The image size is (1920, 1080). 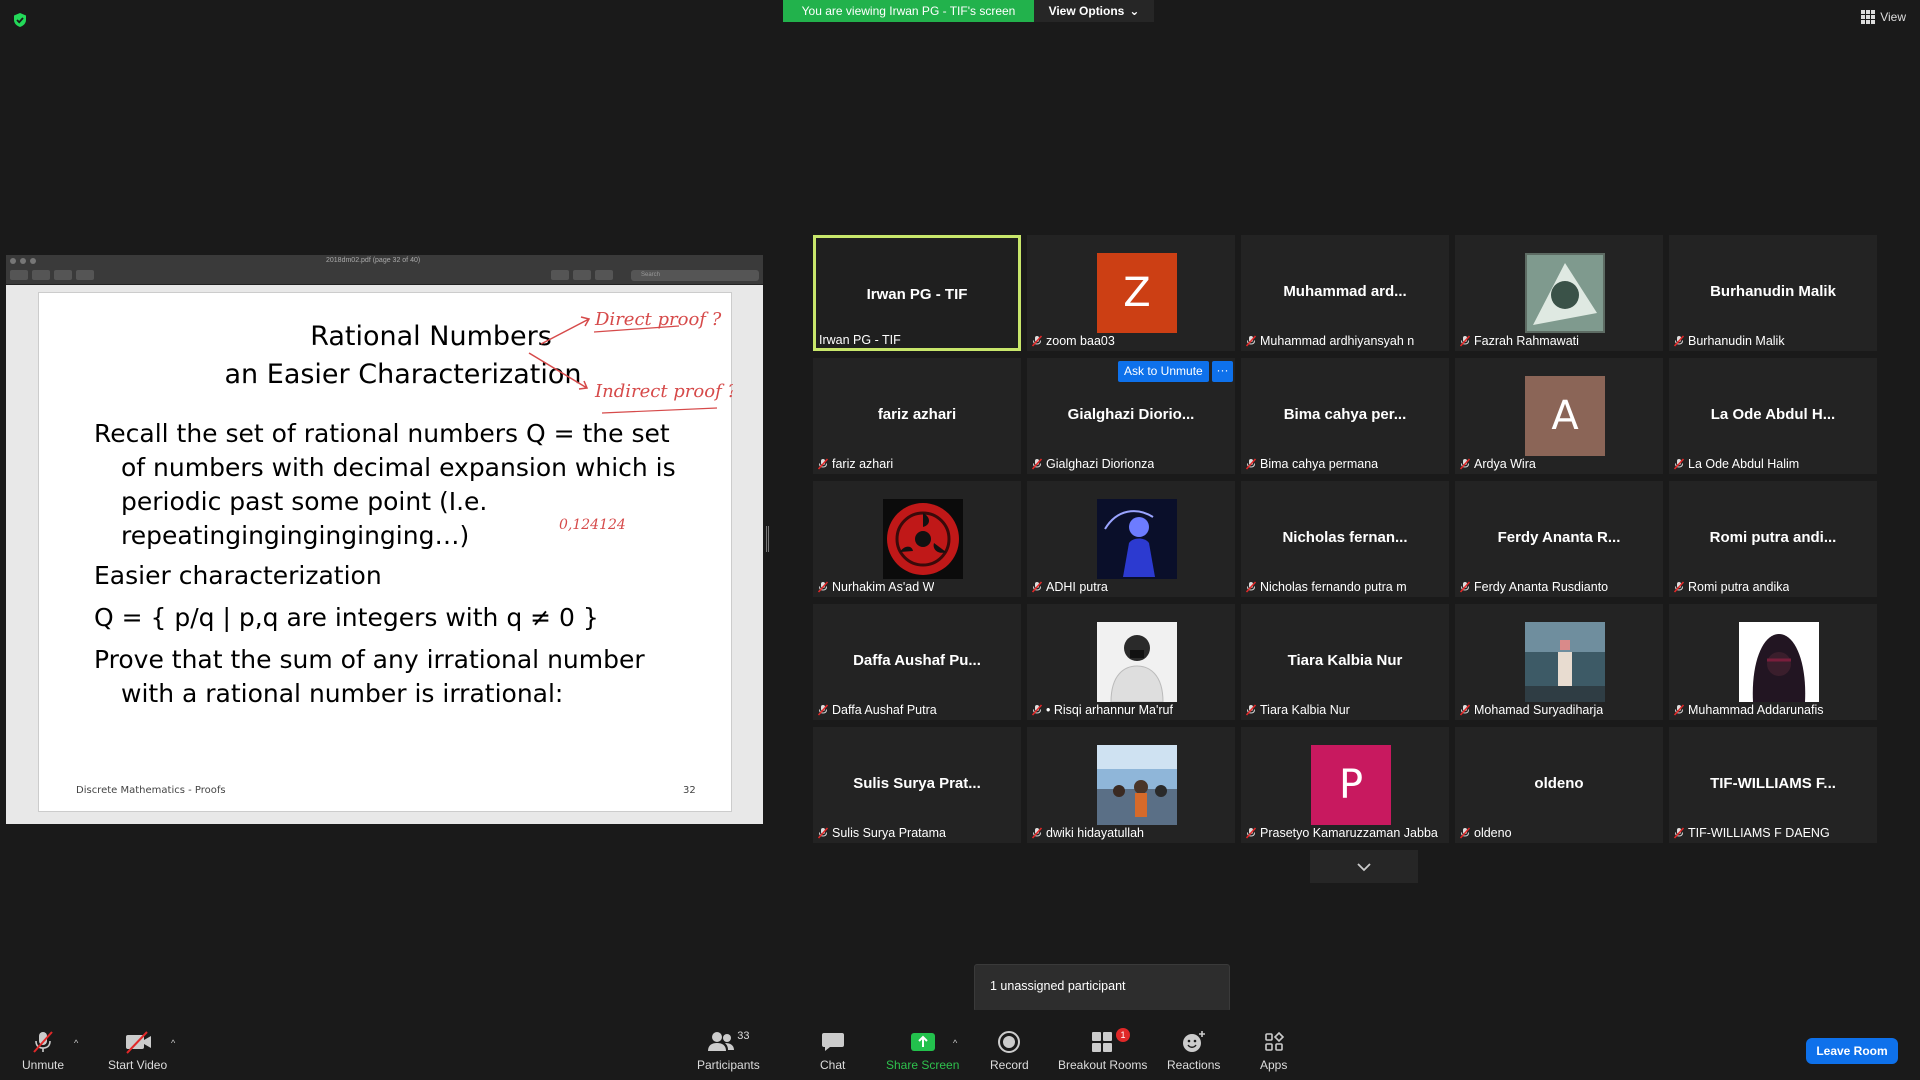 I want to click on participant-name-label: fariz azhari, so click(x=855, y=464).